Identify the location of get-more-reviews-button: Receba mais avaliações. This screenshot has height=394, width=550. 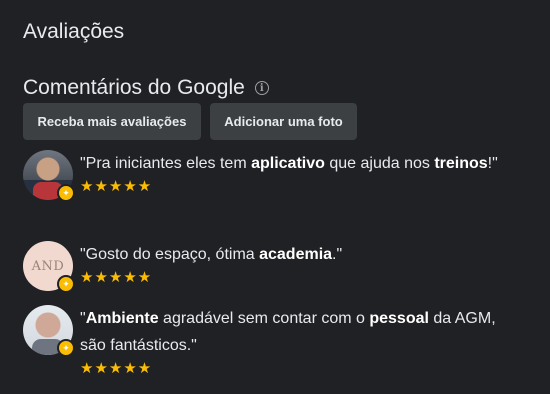
(112, 121).